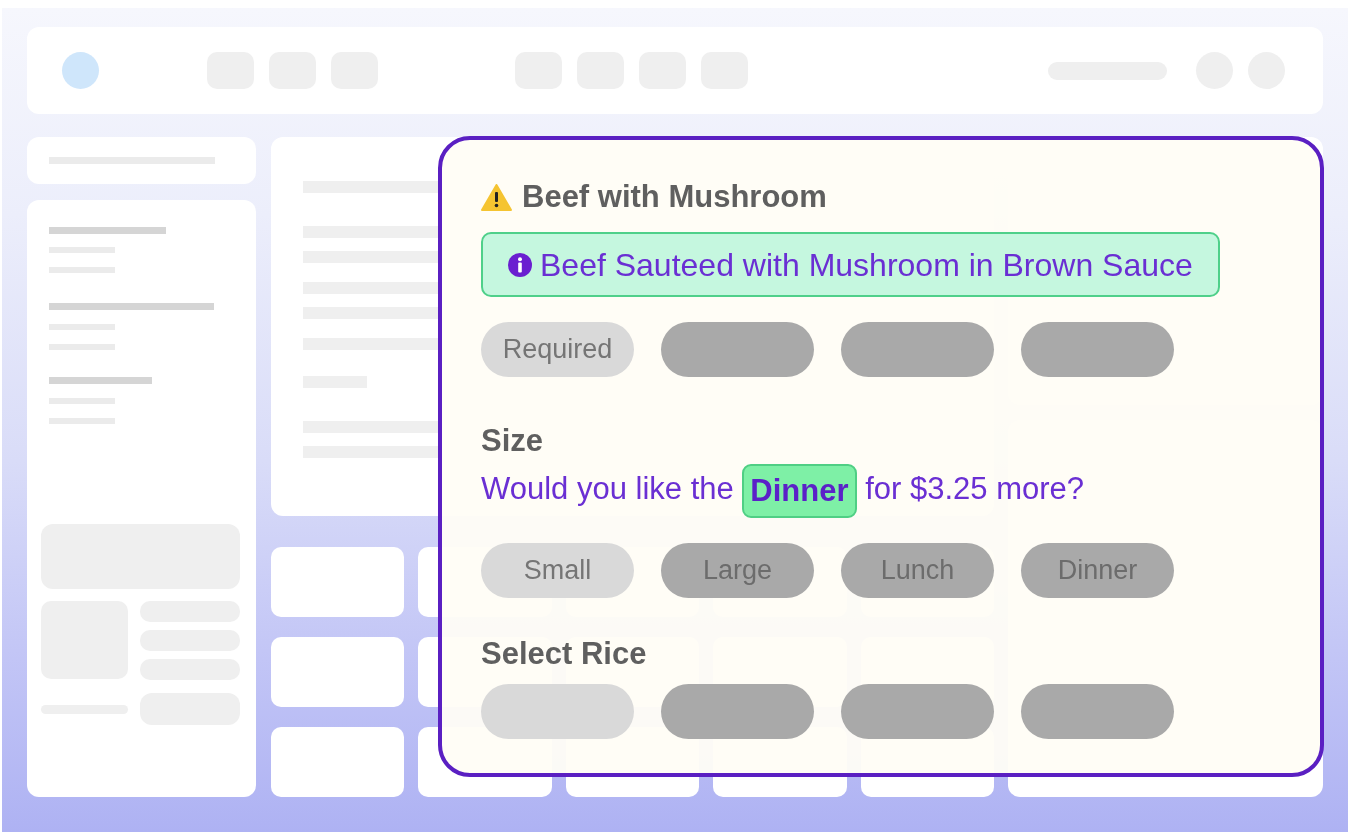  Describe the element at coordinates (1097, 570) in the screenshot. I see `option-chip: Dinner` at that location.